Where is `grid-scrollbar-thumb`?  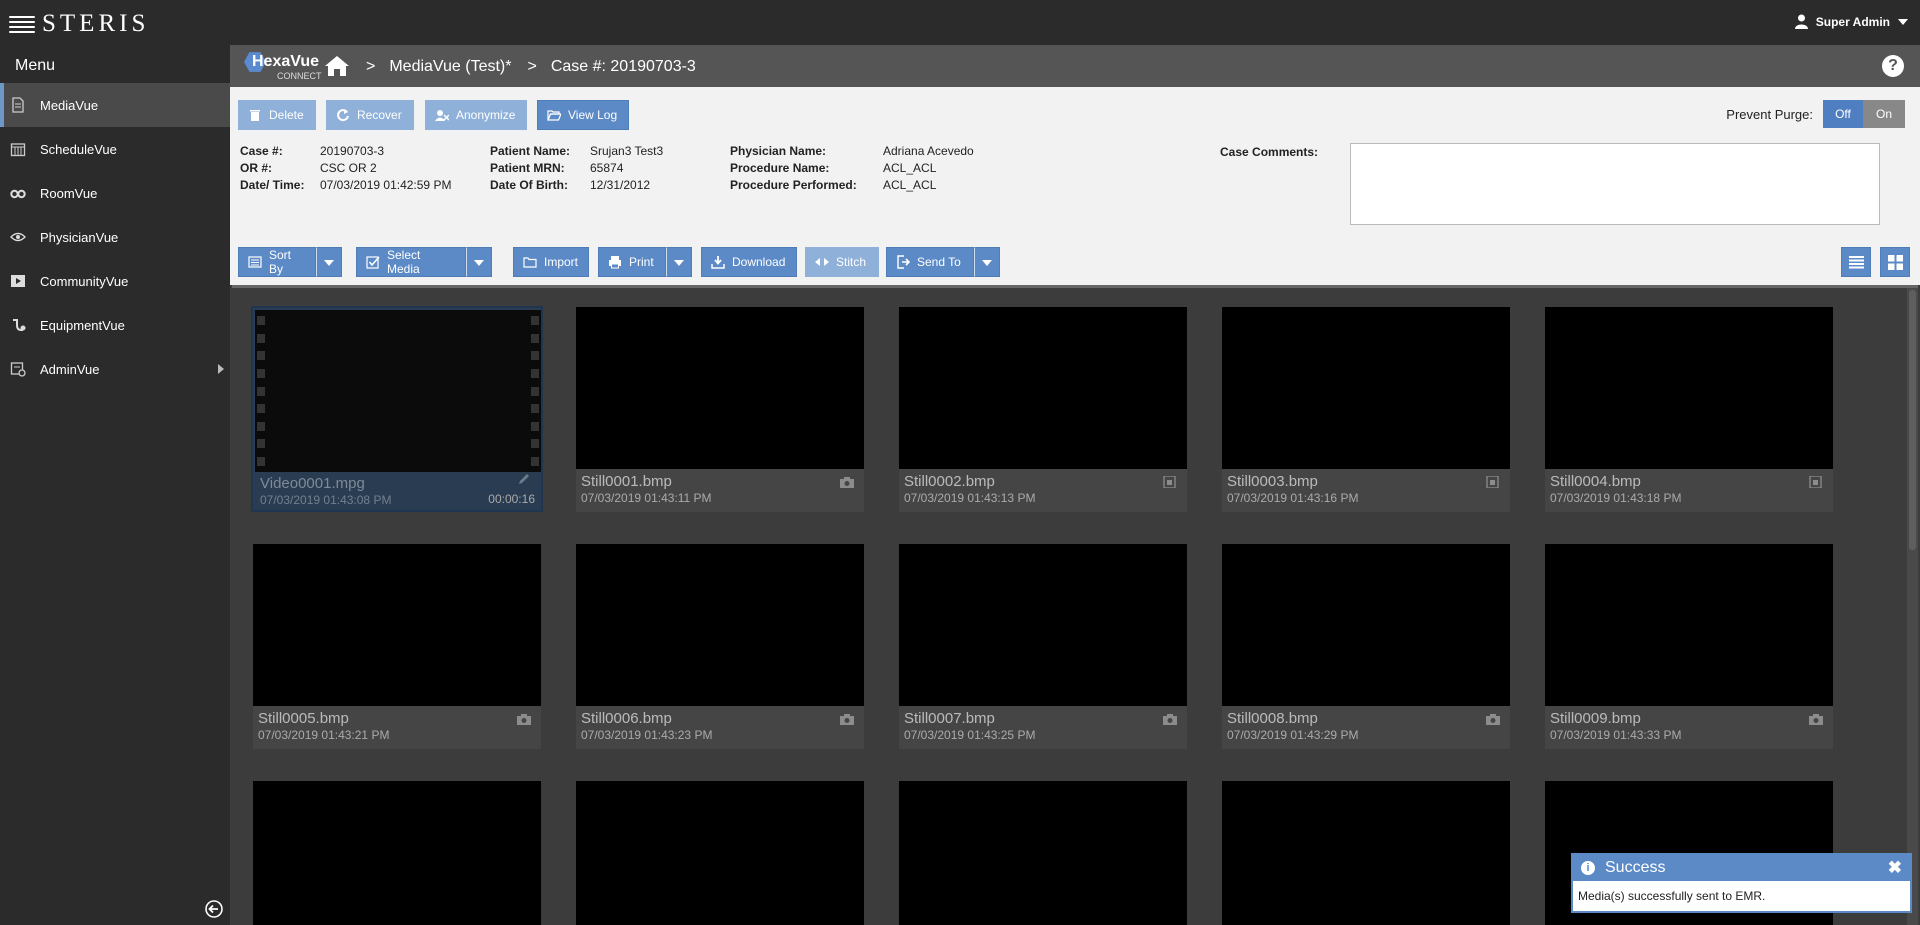 grid-scrollbar-thumb is located at coordinates (1912, 420).